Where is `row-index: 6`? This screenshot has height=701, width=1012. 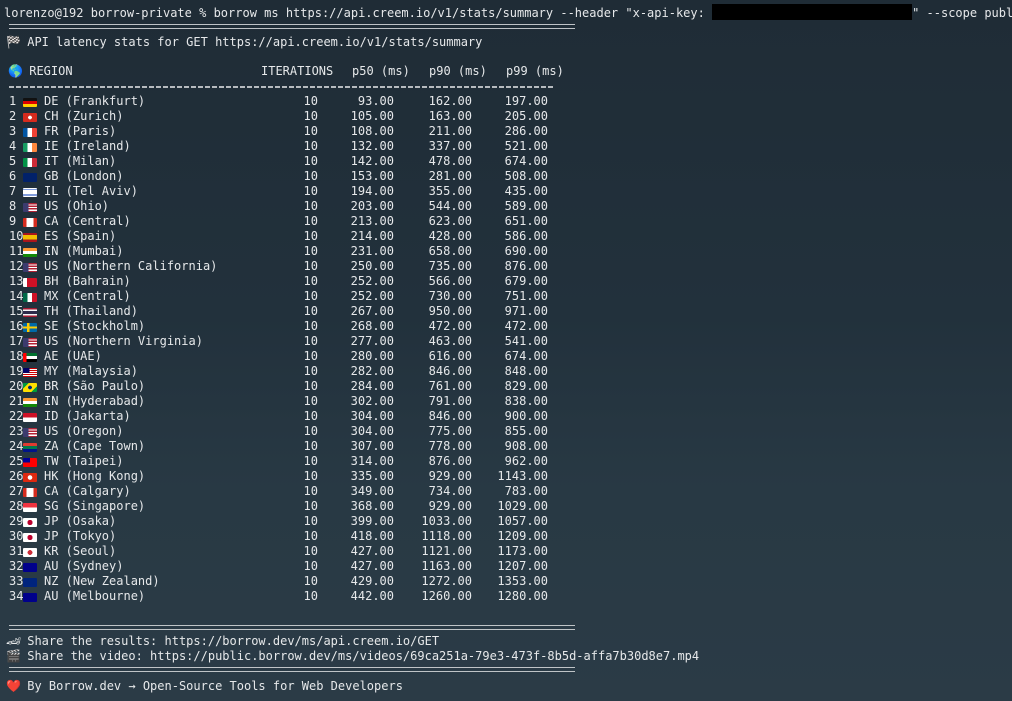
row-index: 6 is located at coordinates (13, 176).